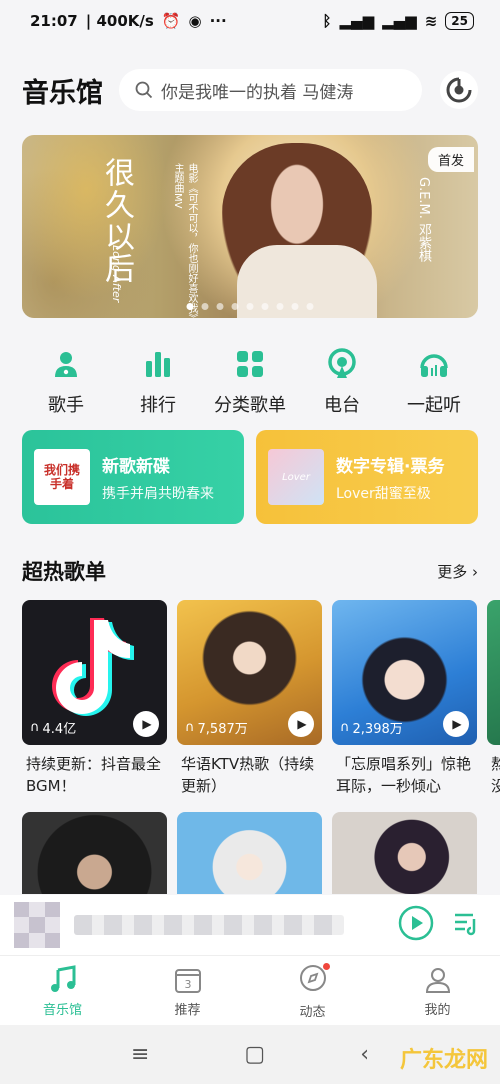 This screenshot has height=1084, width=500. What do you see at coordinates (383, 493) in the screenshot?
I see `promo-subtitle: Lover甜蜜至极` at bounding box center [383, 493].